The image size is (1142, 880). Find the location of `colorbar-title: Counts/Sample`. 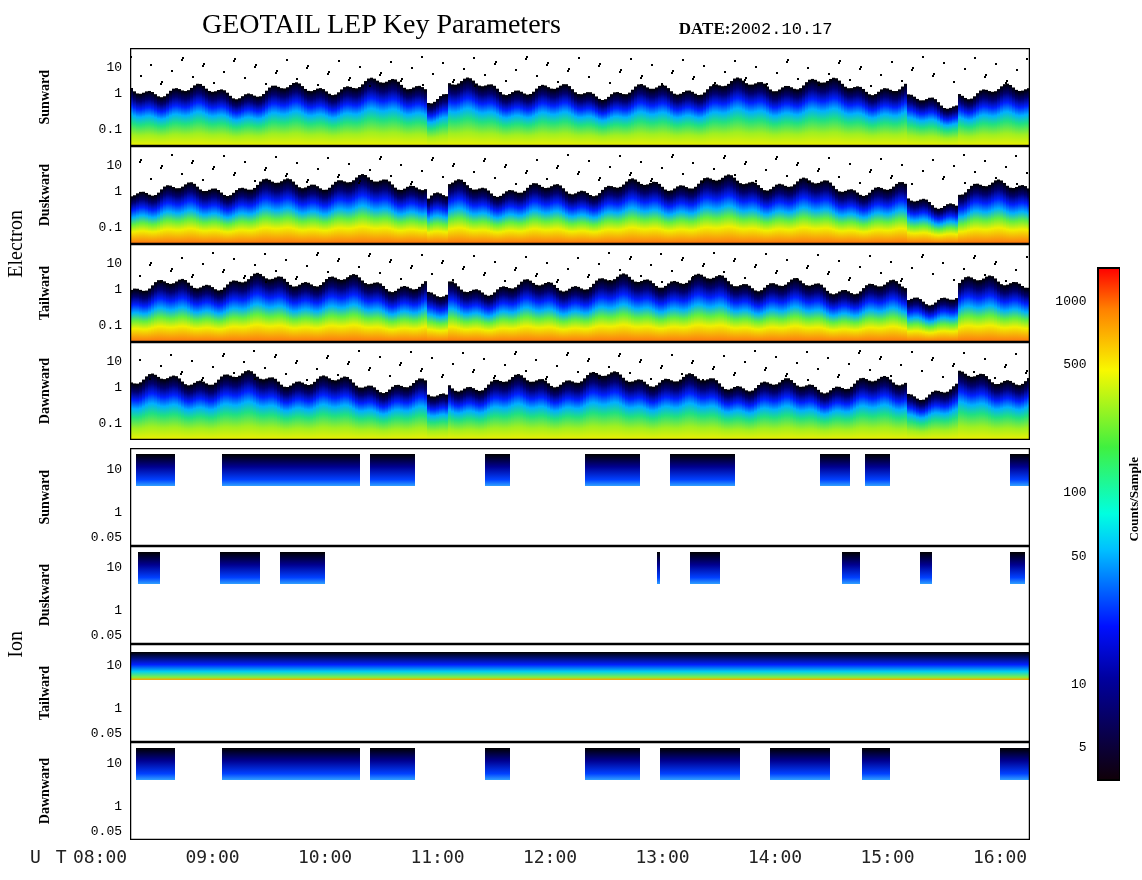

colorbar-title: Counts/Sample is located at coordinates (1134, 499).